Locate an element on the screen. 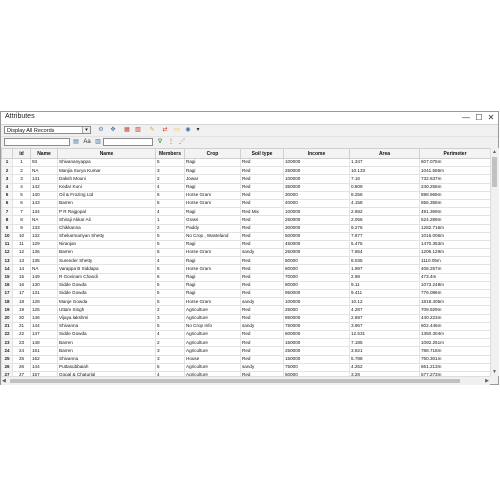  table-cell: Niranjan is located at coordinates (106, 244).